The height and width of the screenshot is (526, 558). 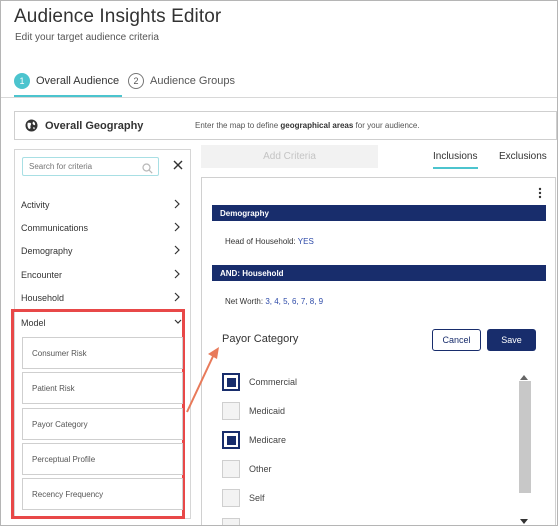 I want to click on geography-desc-pre: Enter the map to define, so click(x=238, y=125).